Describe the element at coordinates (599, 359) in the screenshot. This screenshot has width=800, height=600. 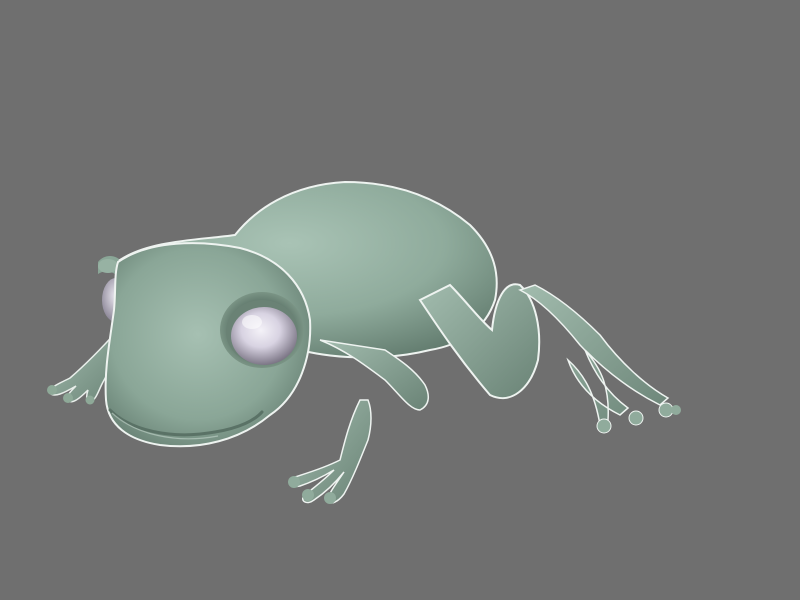
I see `hind-foot` at that location.